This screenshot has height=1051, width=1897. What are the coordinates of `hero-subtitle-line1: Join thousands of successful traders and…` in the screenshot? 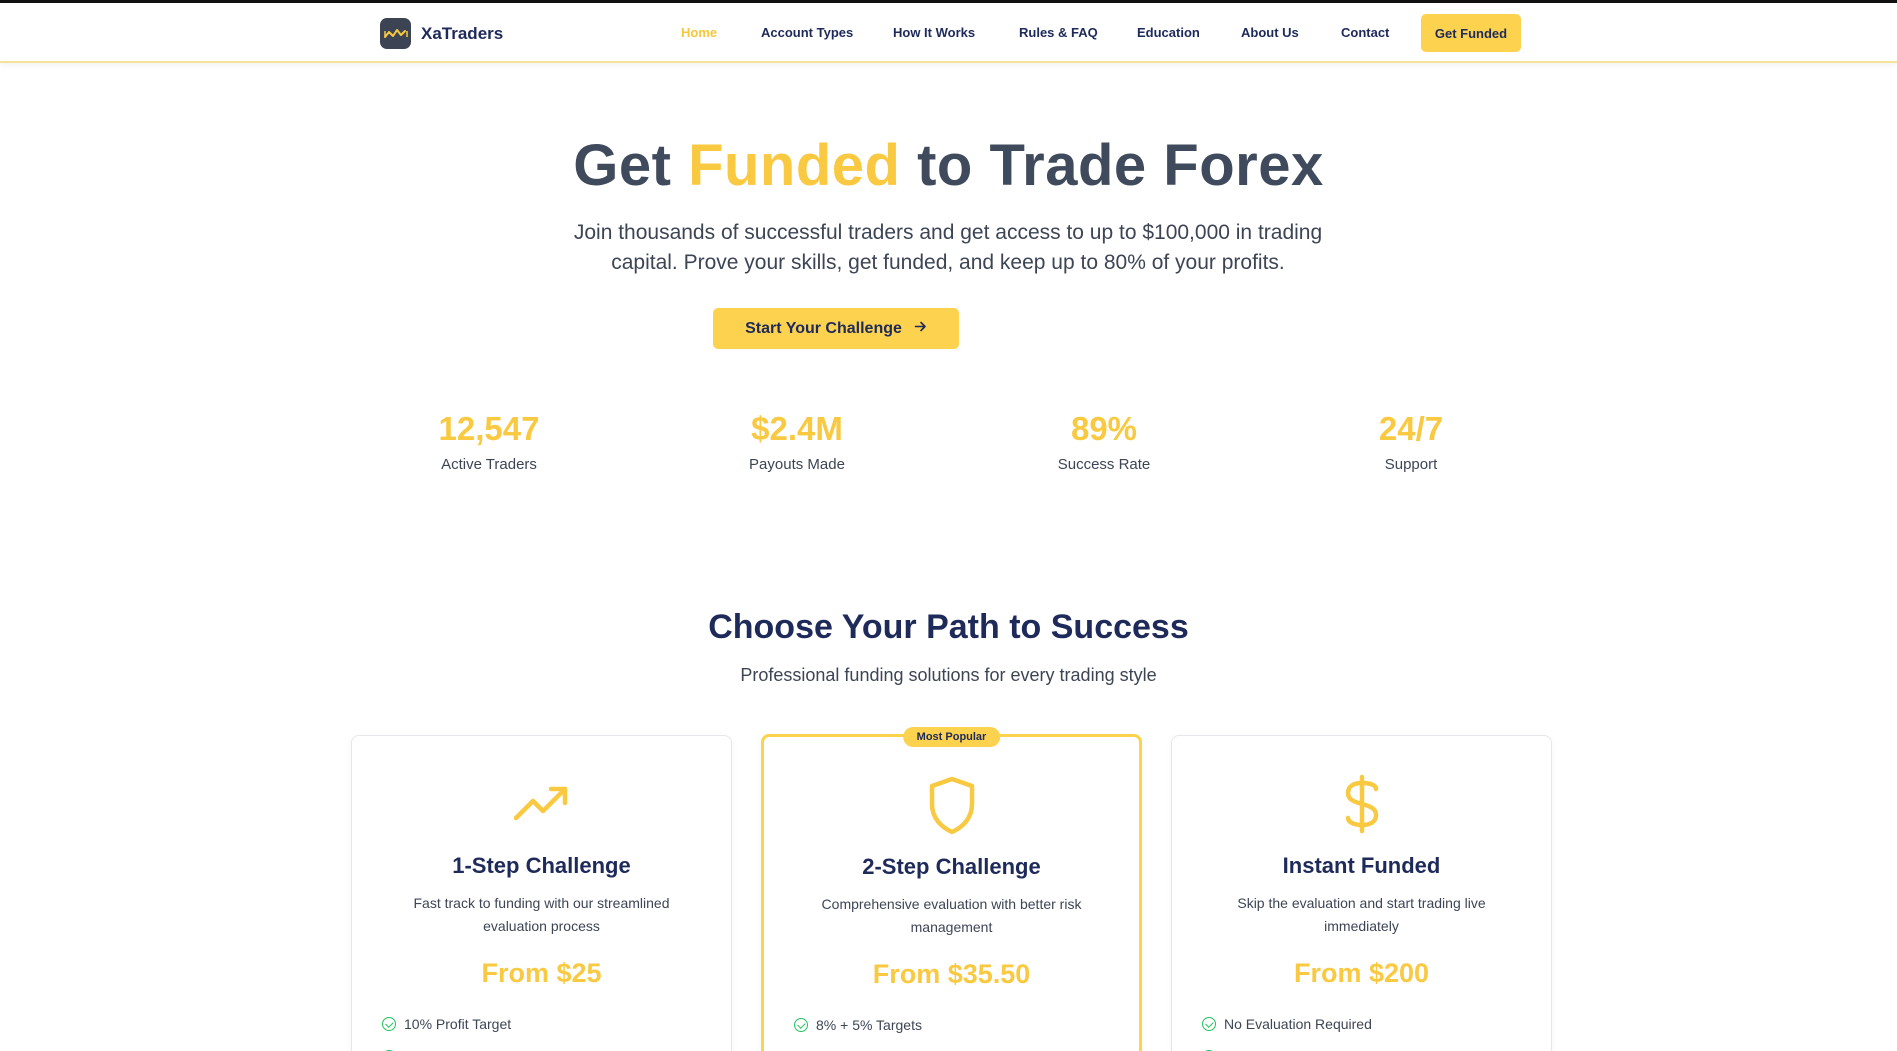 It's located at (948, 232).